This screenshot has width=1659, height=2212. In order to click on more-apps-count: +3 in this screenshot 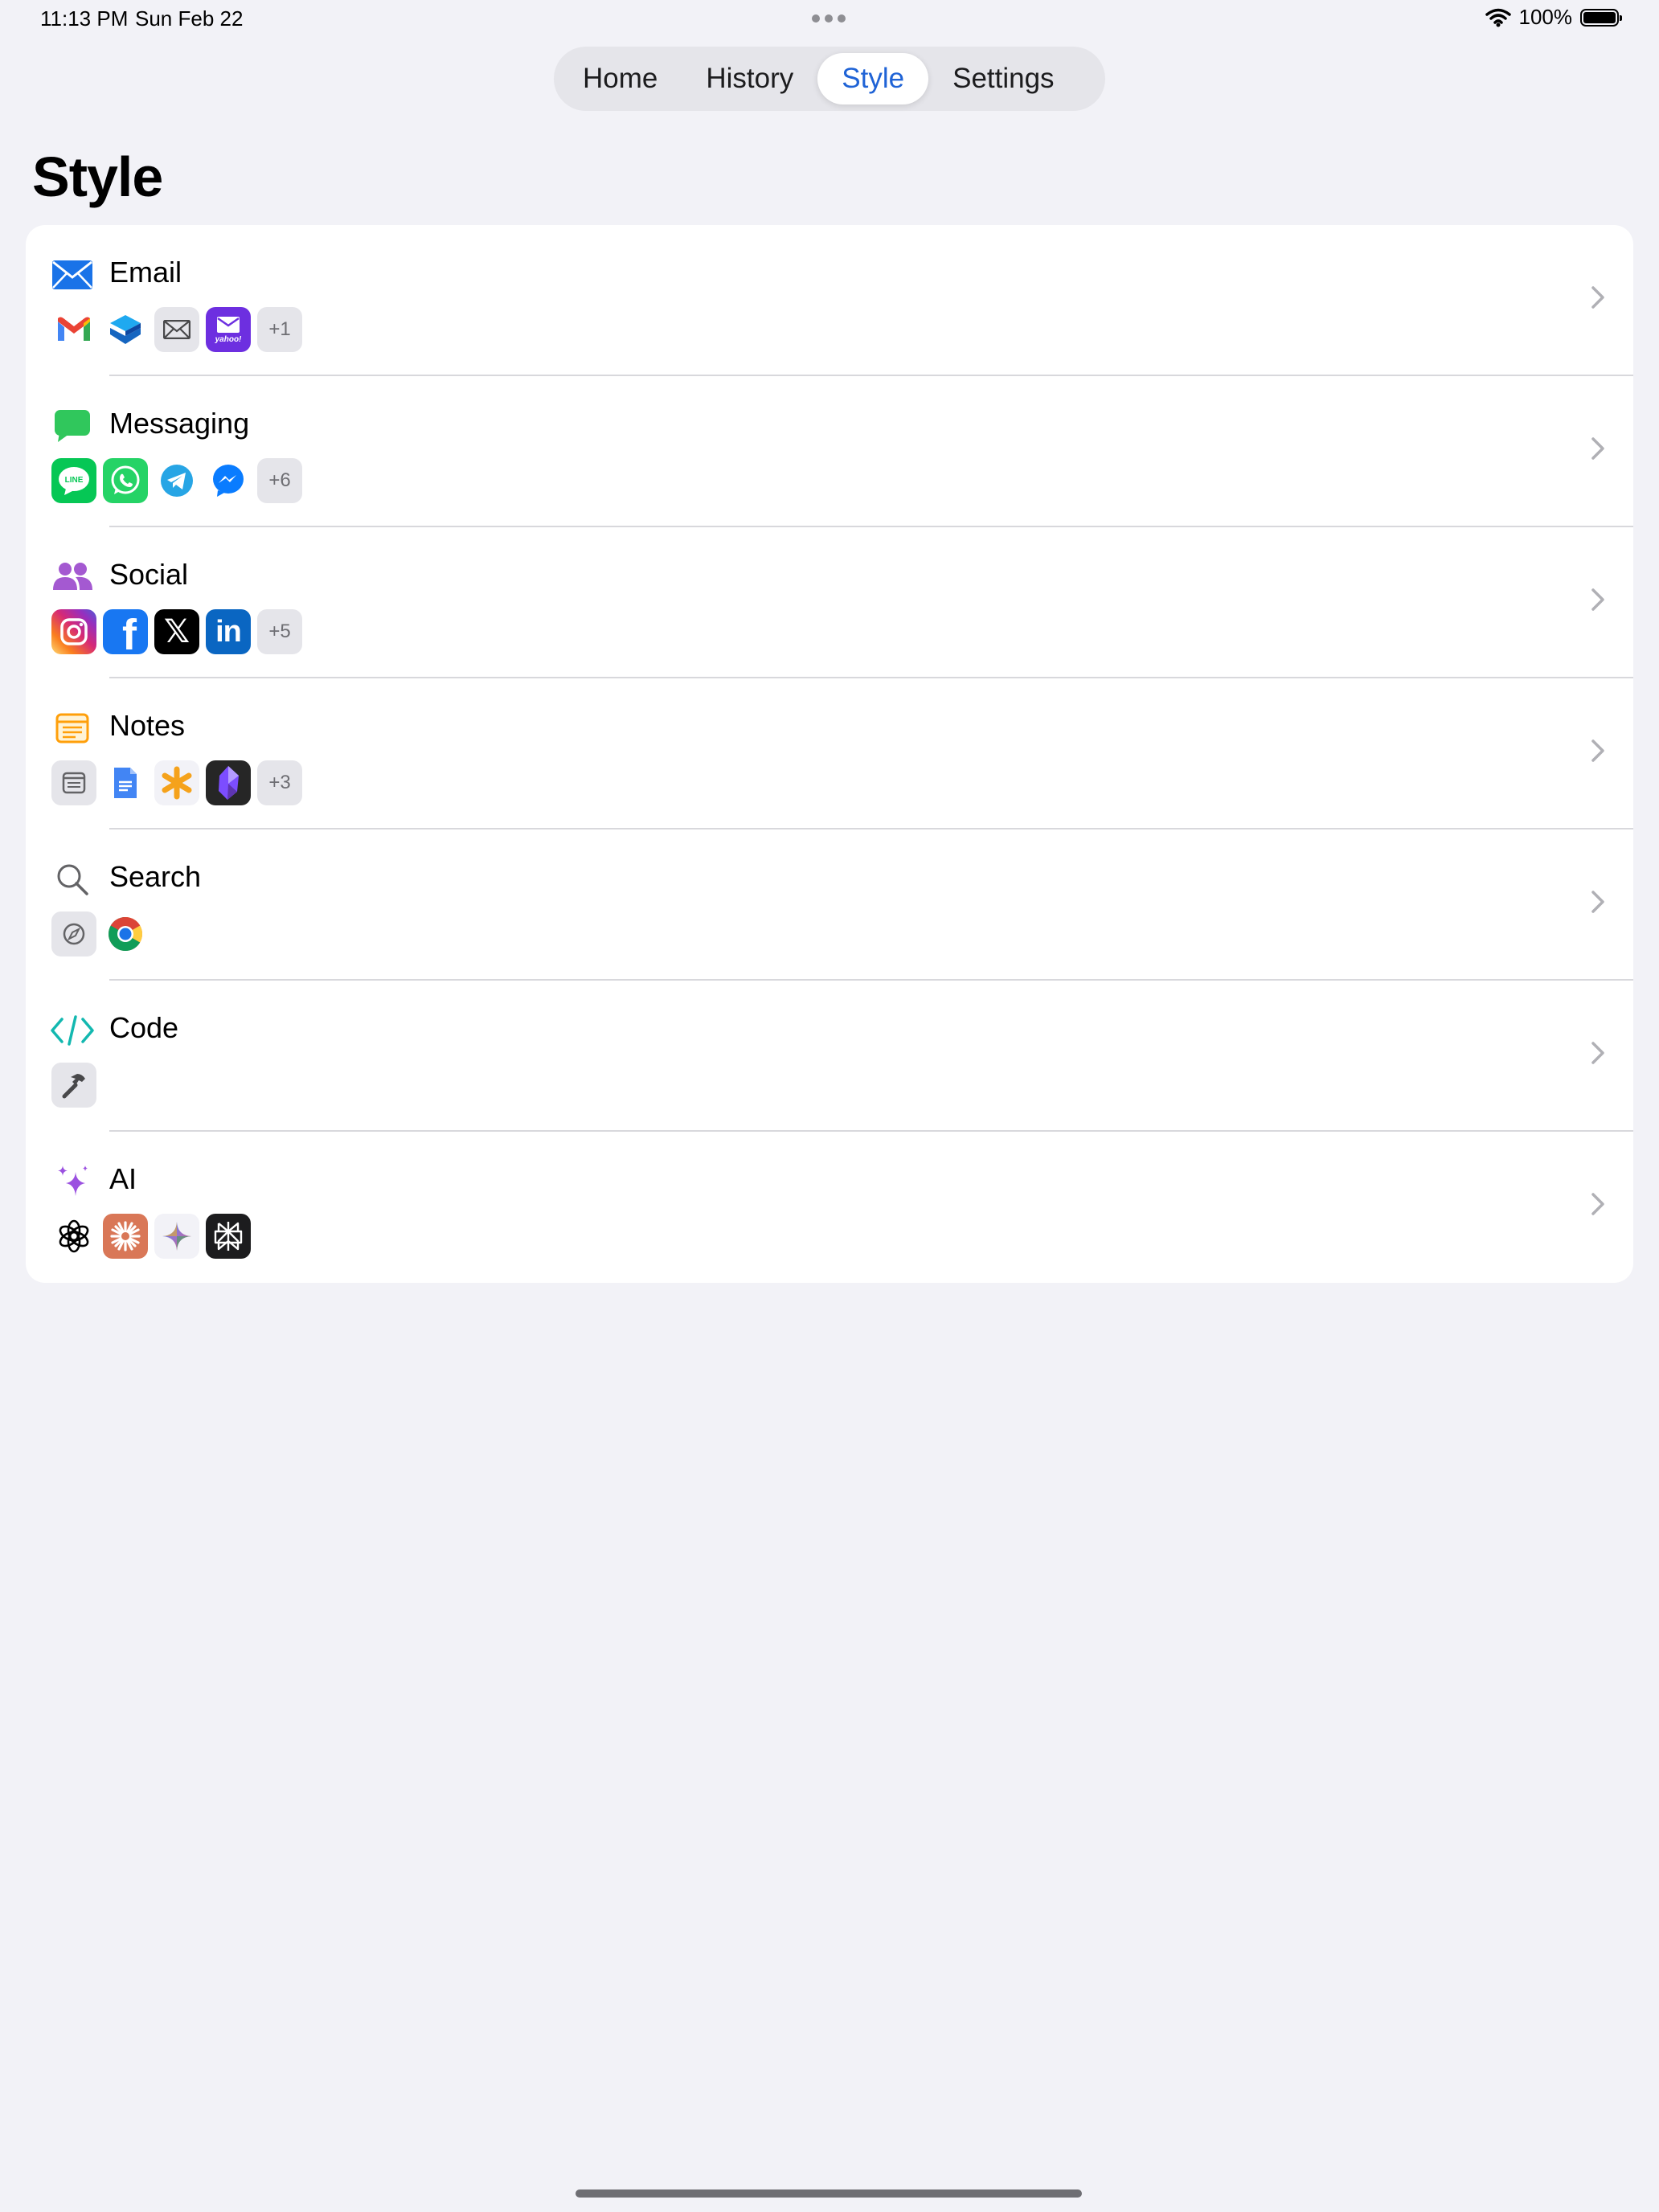, I will do `click(279, 782)`.